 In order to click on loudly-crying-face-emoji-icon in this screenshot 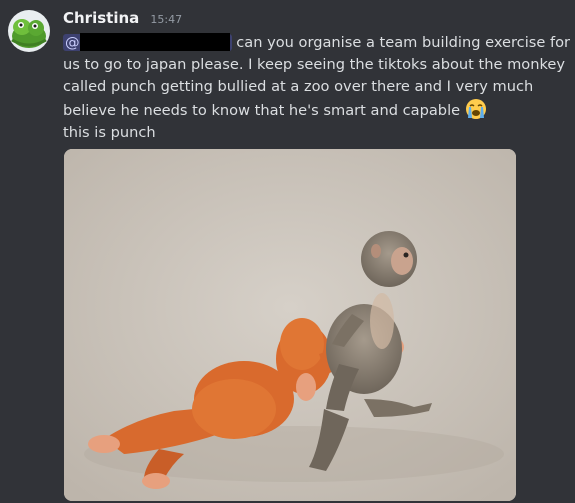, I will do `click(476, 109)`.